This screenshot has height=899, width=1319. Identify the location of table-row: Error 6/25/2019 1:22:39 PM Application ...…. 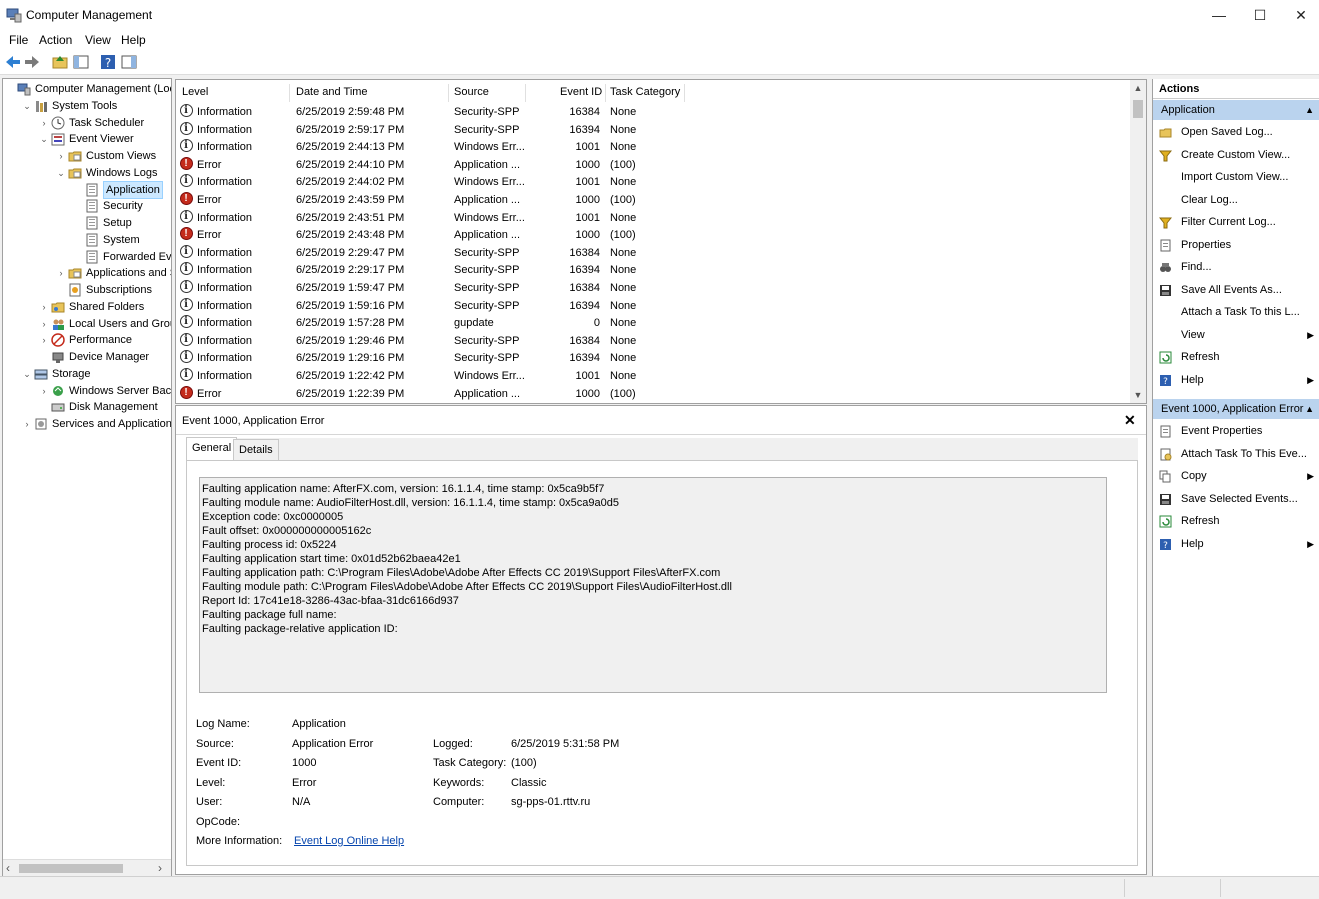
(653, 393).